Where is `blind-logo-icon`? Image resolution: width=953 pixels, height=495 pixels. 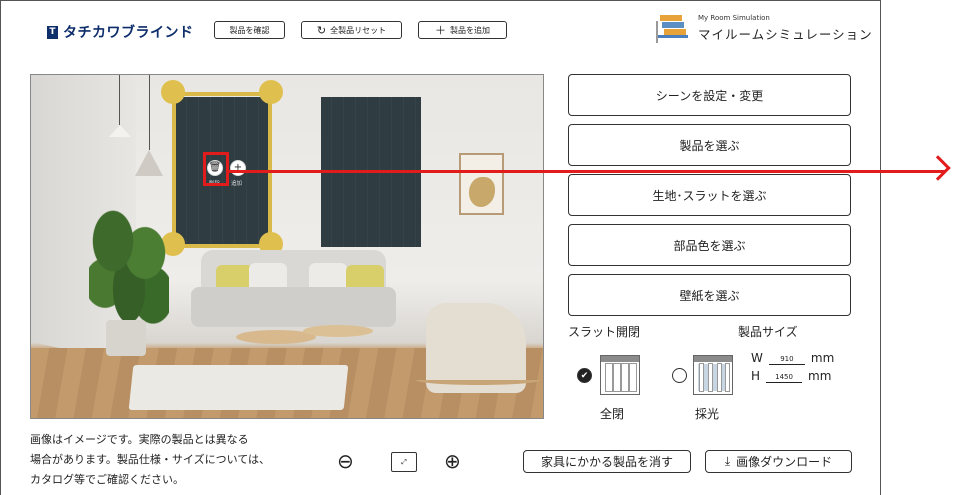
blind-logo-icon is located at coordinates (673, 28).